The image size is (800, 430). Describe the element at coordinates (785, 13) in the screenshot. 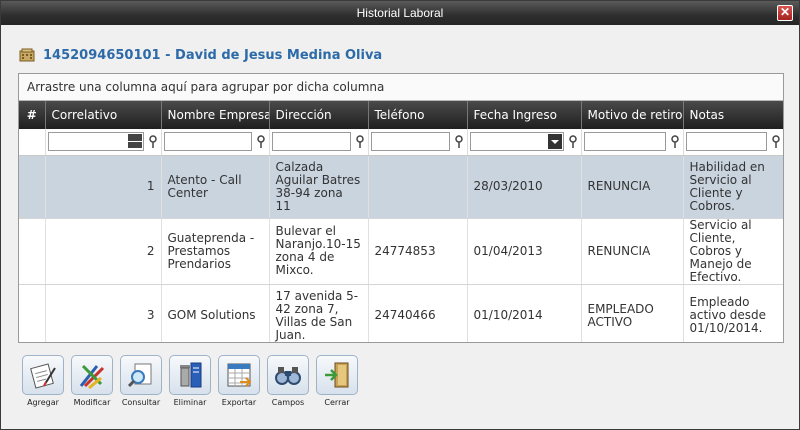

I see `close-icon: ✕` at that location.